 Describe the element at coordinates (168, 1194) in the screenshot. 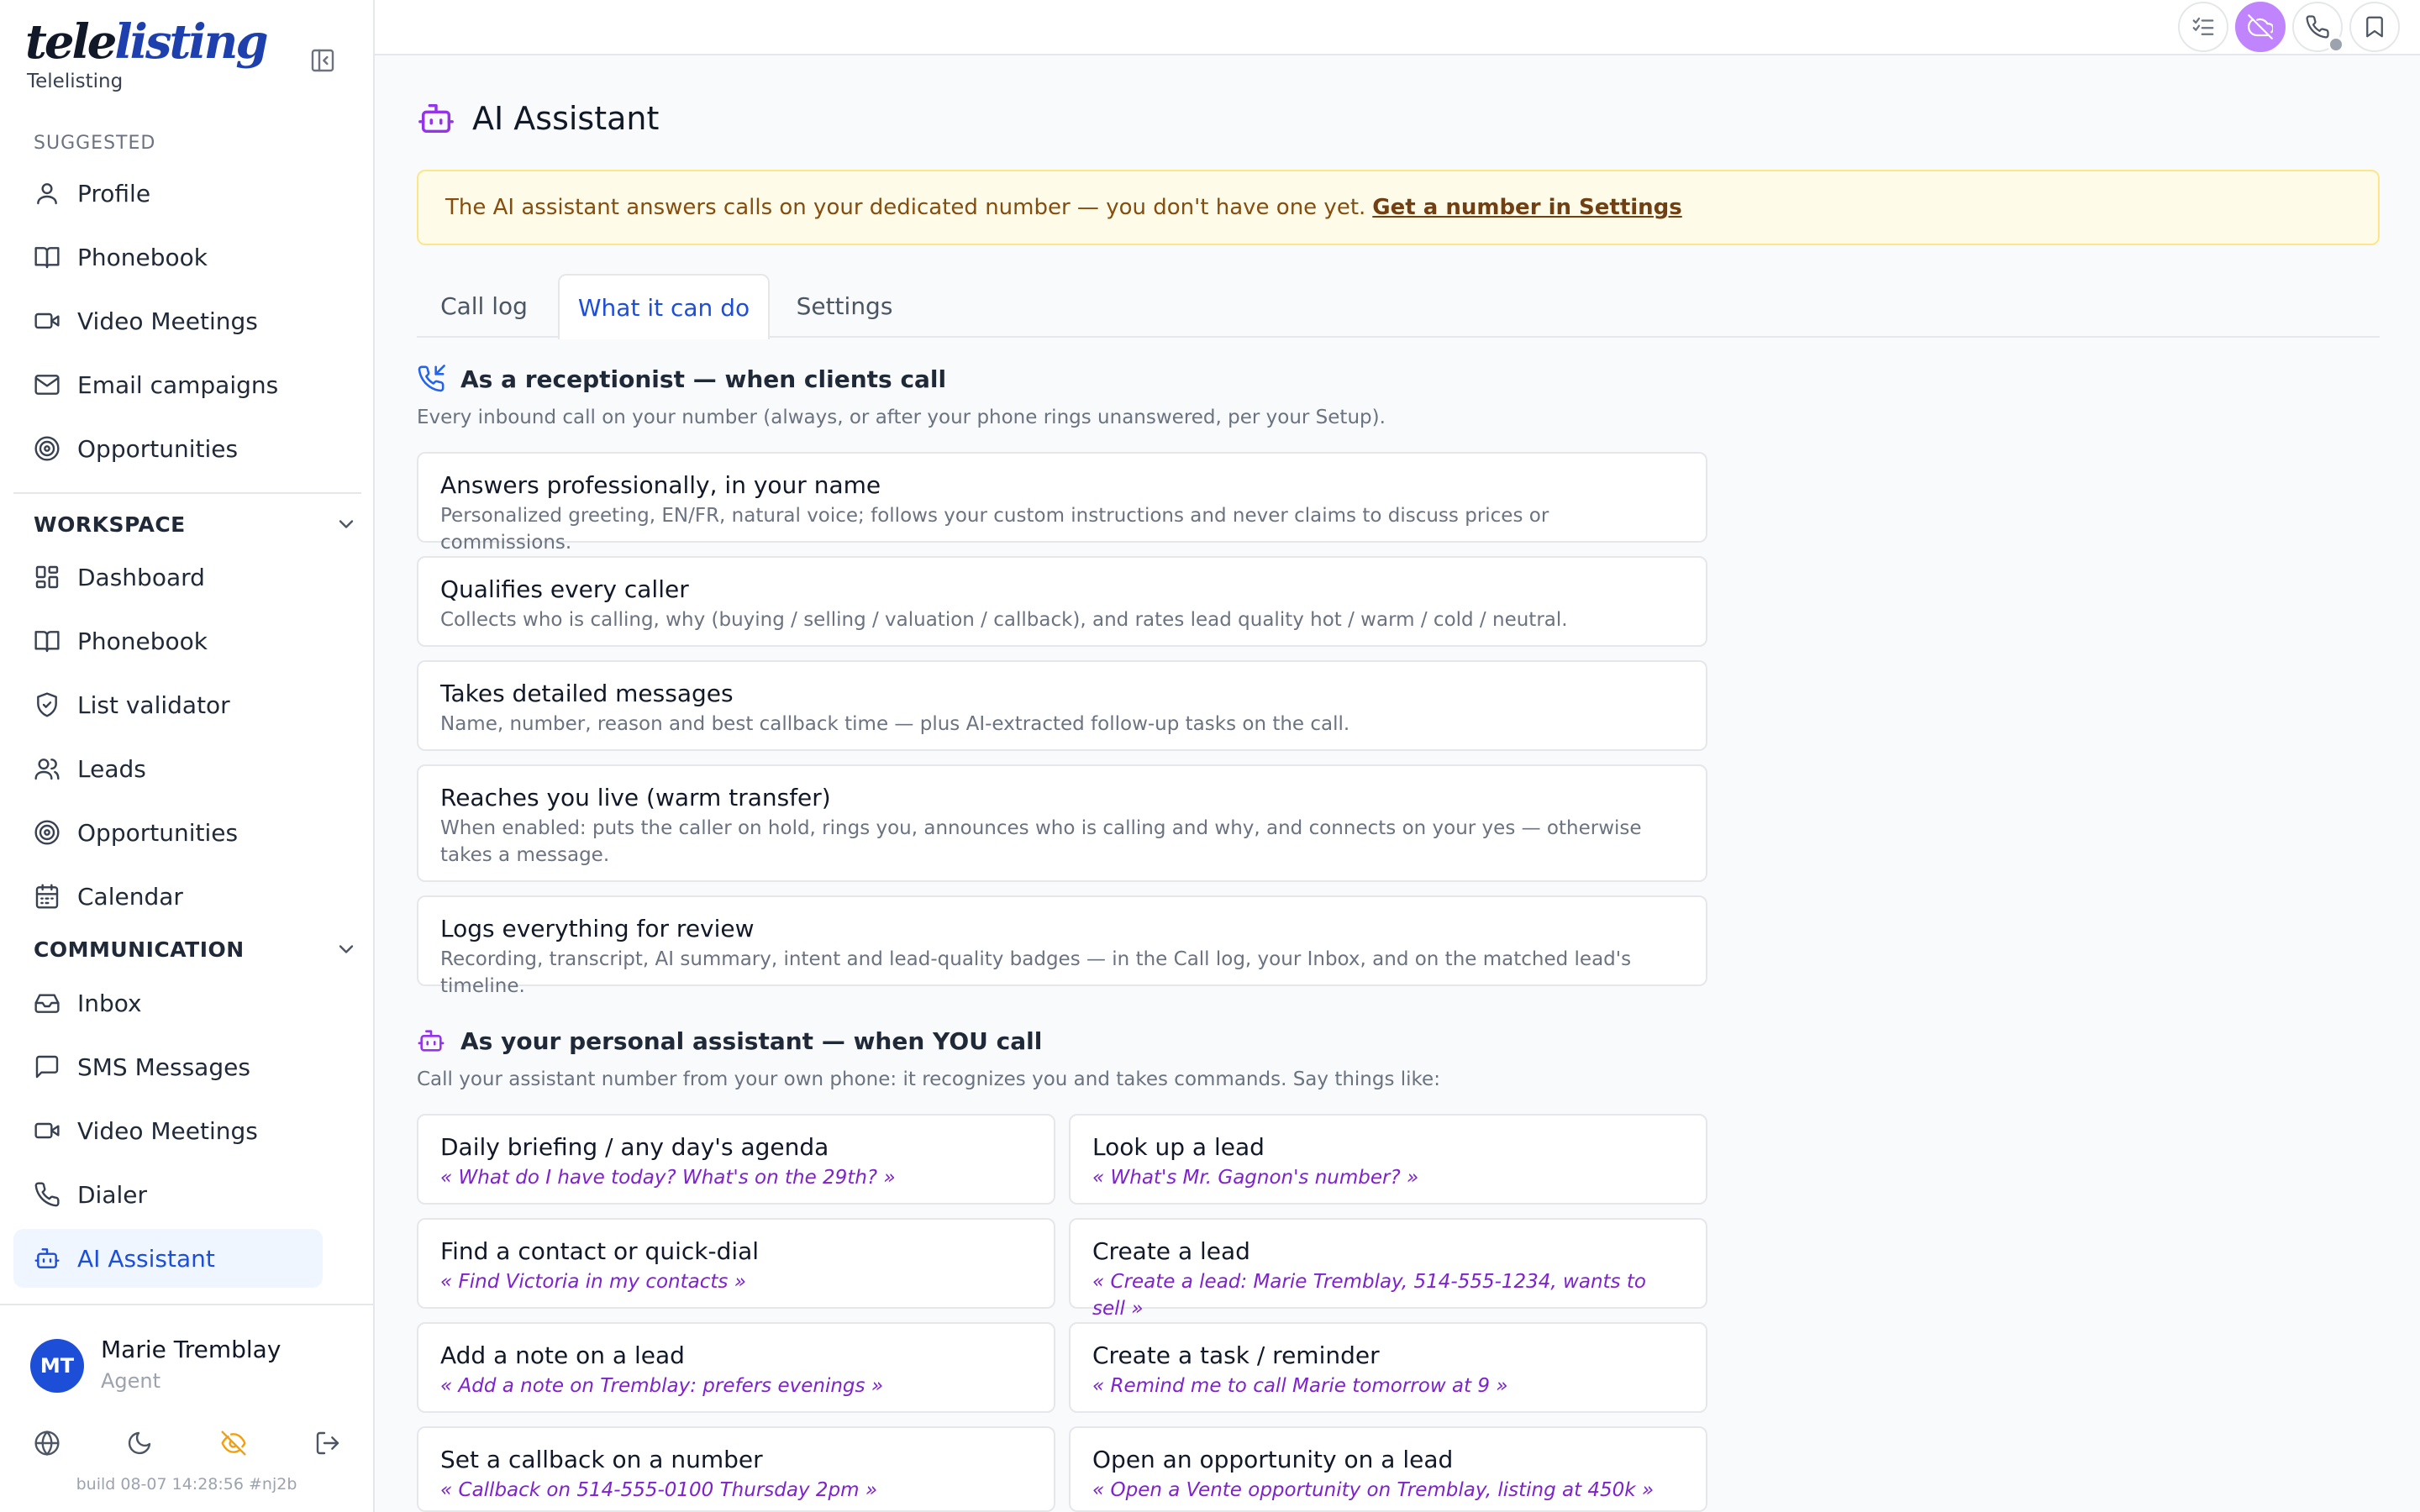

I see `sidebar-item-dialer: Dialer` at that location.